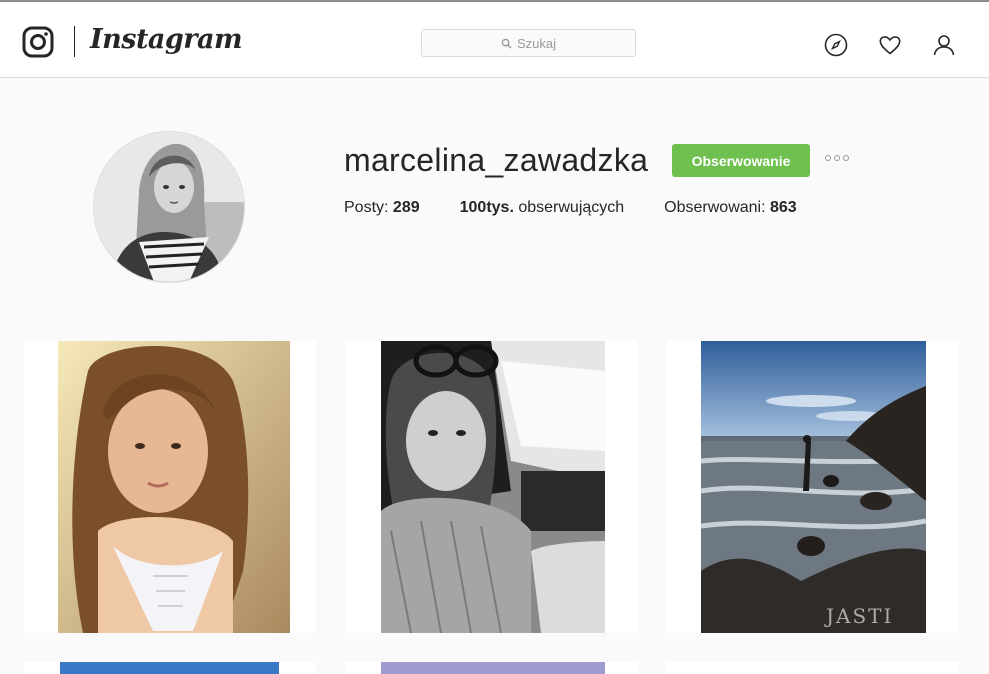 The height and width of the screenshot is (674, 989). I want to click on profile-avatar, so click(169, 207).